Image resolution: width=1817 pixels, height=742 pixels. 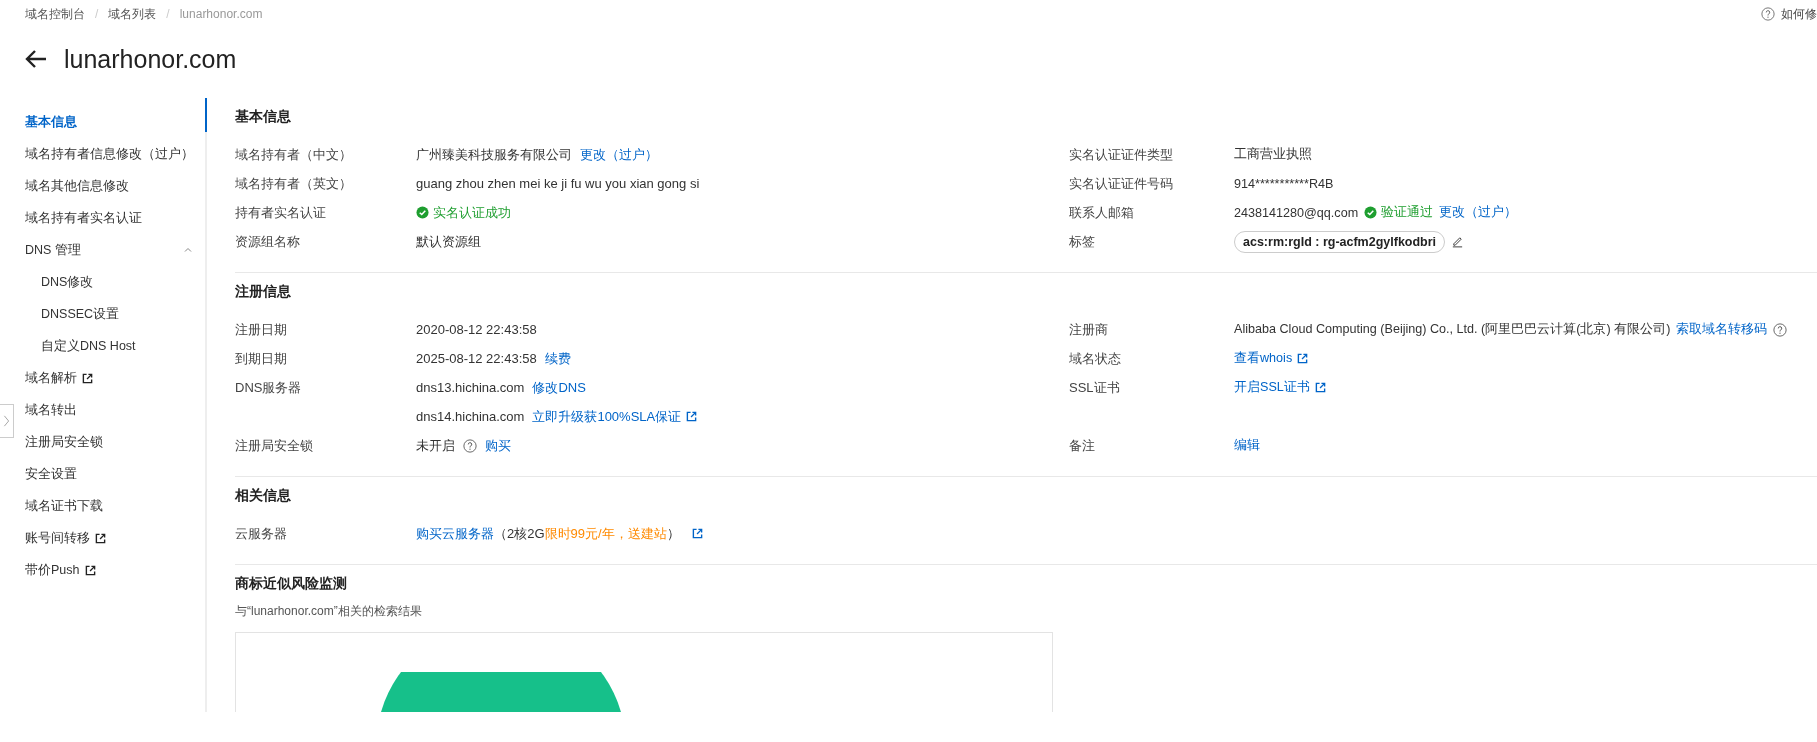 I want to click on field-label: 注册商, so click(x=1089, y=330).